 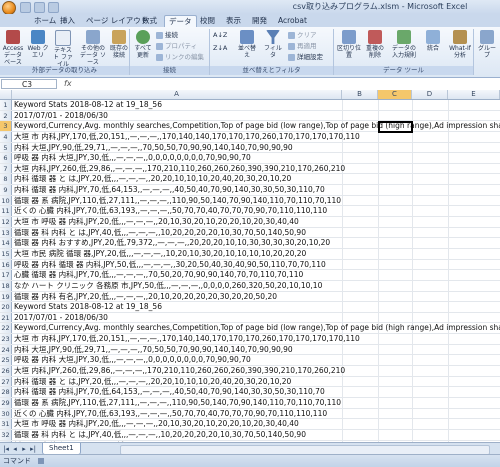 What do you see at coordinates (6, 349) in the screenshot?
I see `row-header: 24` at bounding box center [6, 349].